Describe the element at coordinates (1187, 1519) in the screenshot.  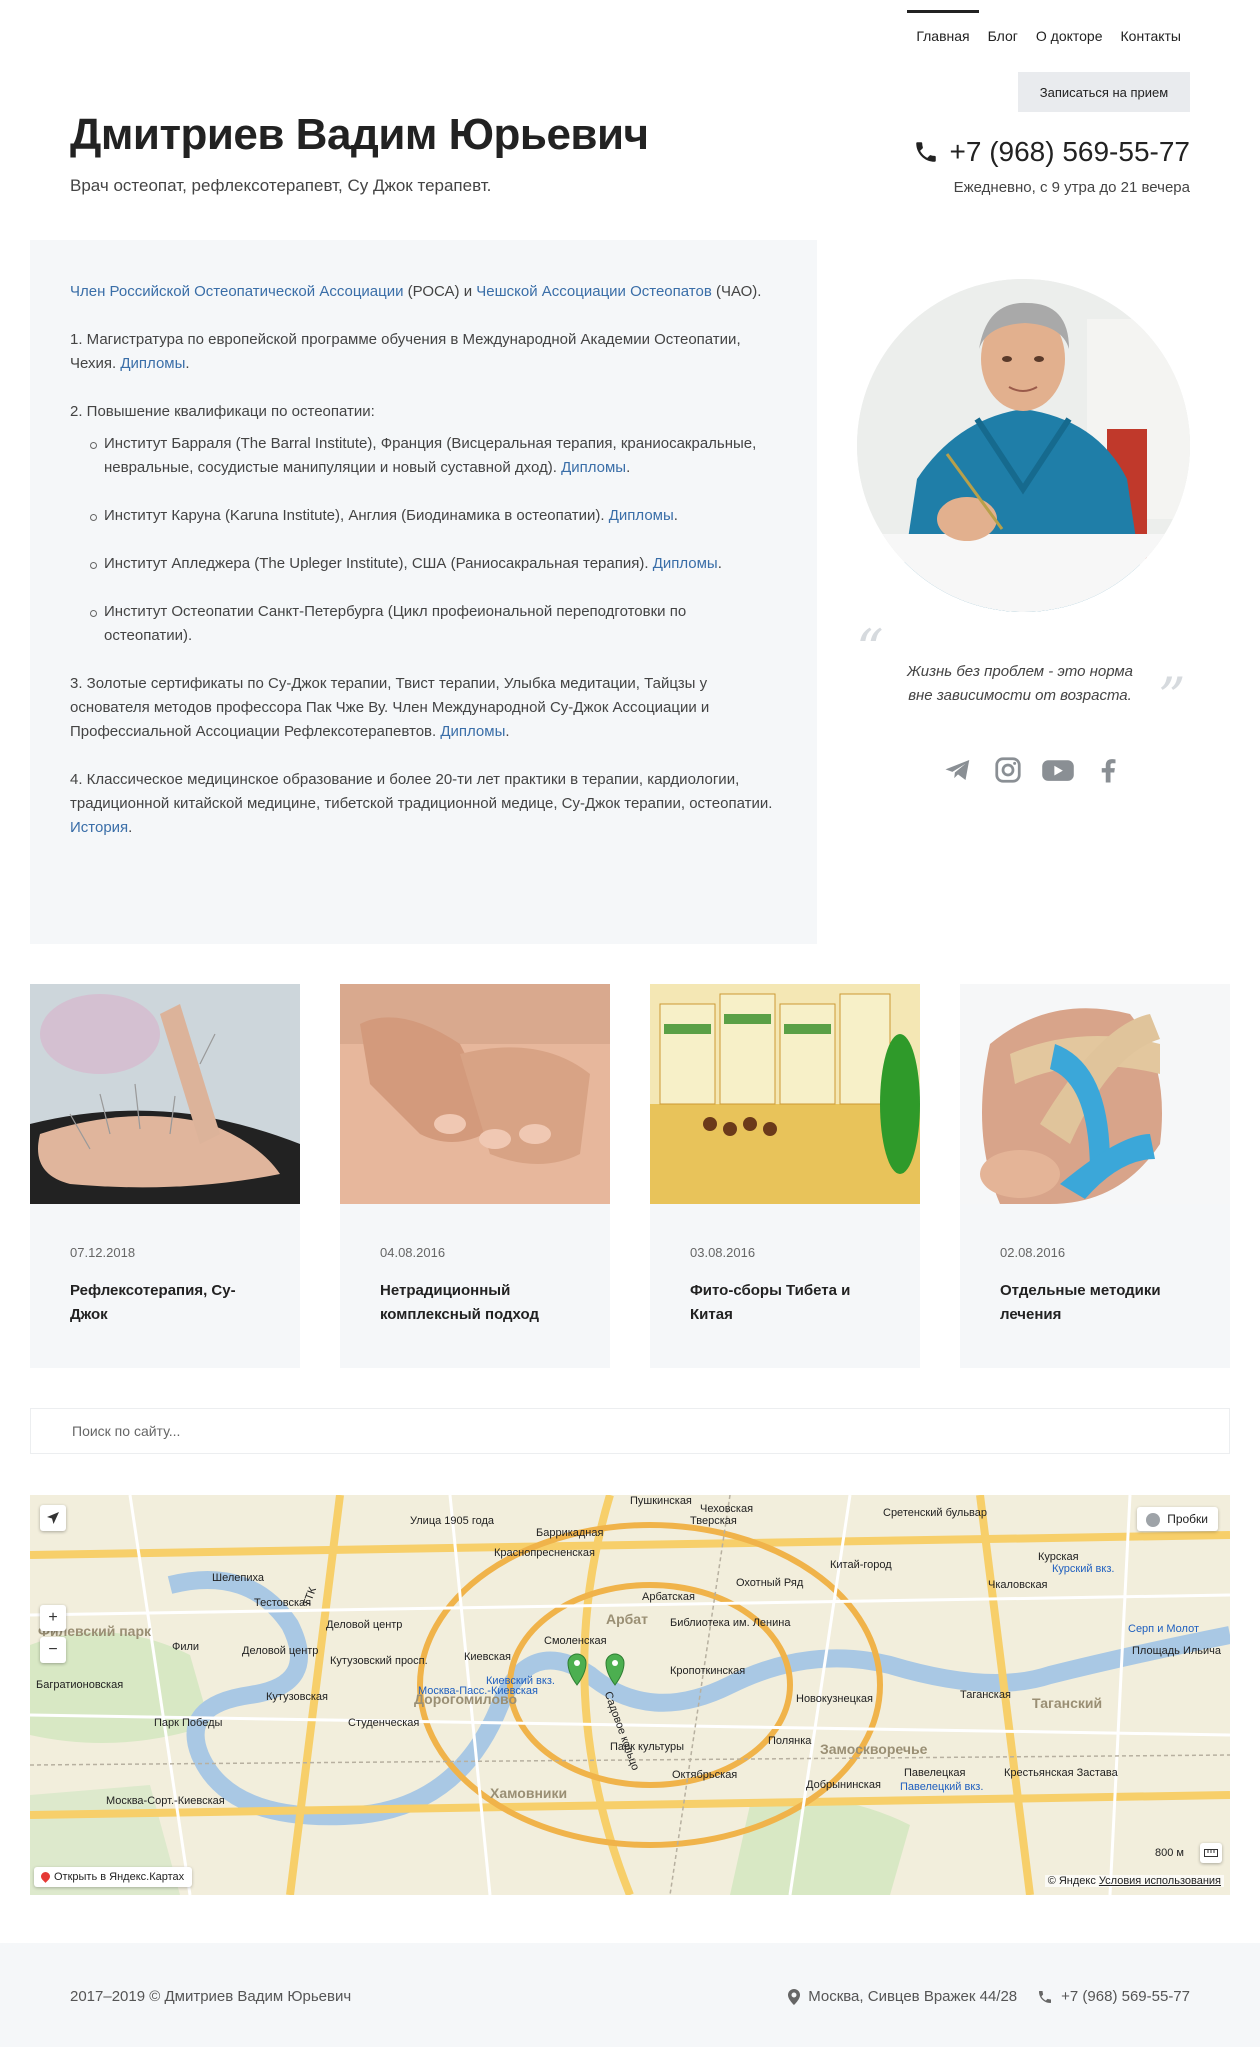
I see `traffic-label: Пробки` at that location.